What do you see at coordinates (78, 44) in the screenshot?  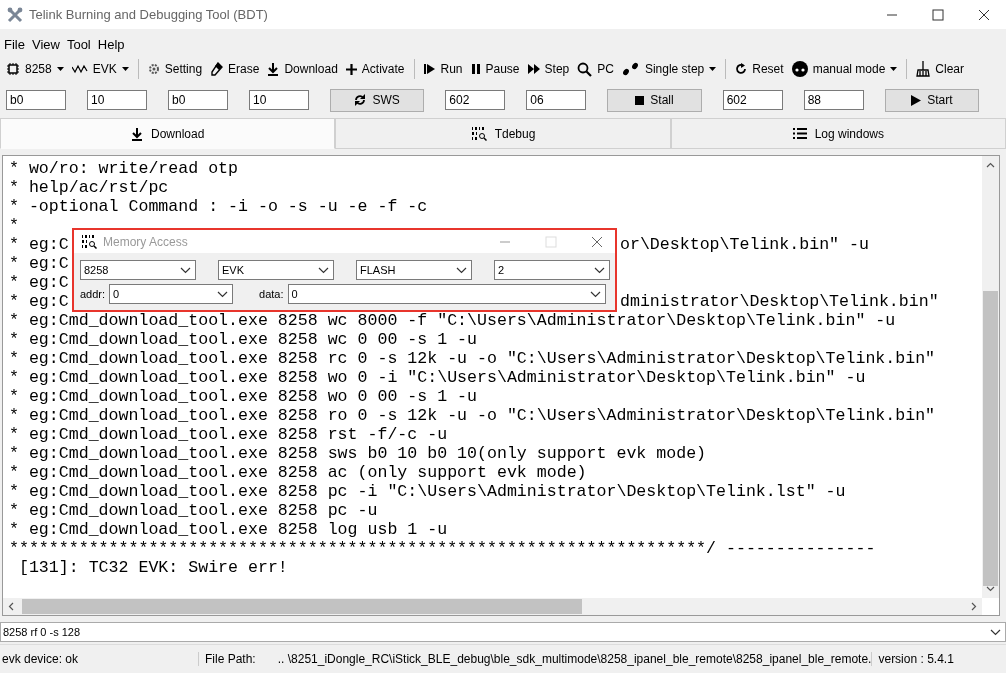 I see `menu-item: Tool` at bounding box center [78, 44].